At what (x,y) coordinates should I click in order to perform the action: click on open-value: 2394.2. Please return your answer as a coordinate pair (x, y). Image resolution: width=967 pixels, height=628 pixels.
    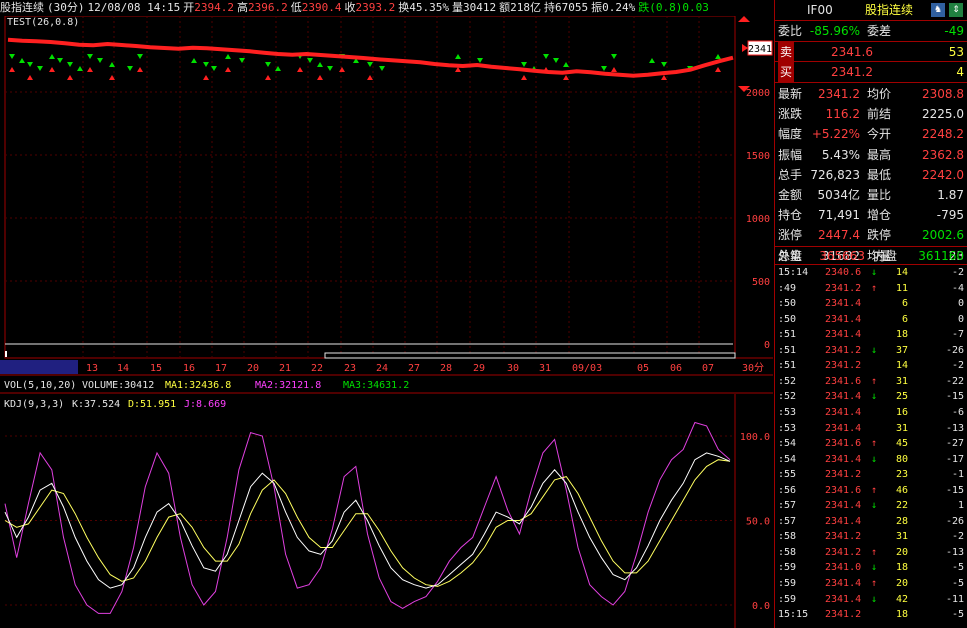
    Looking at the image, I should click on (214, 7).